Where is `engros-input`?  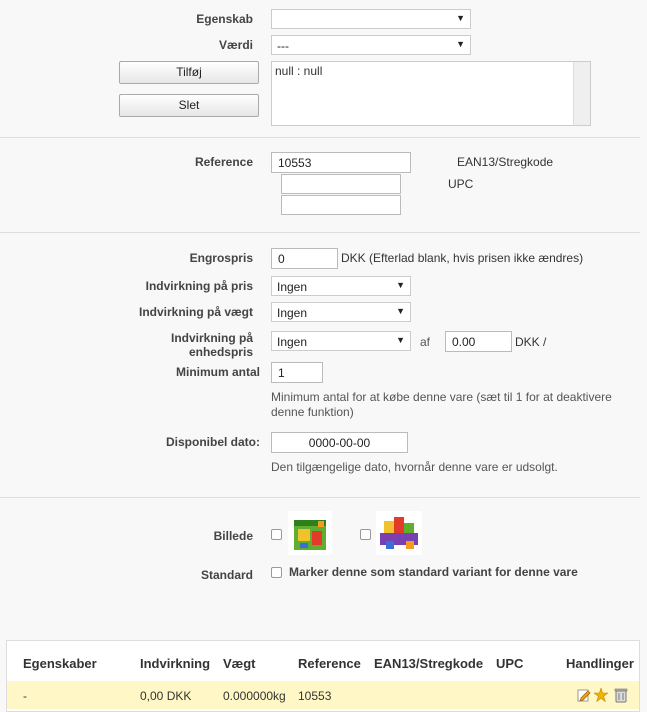 engros-input is located at coordinates (304, 258).